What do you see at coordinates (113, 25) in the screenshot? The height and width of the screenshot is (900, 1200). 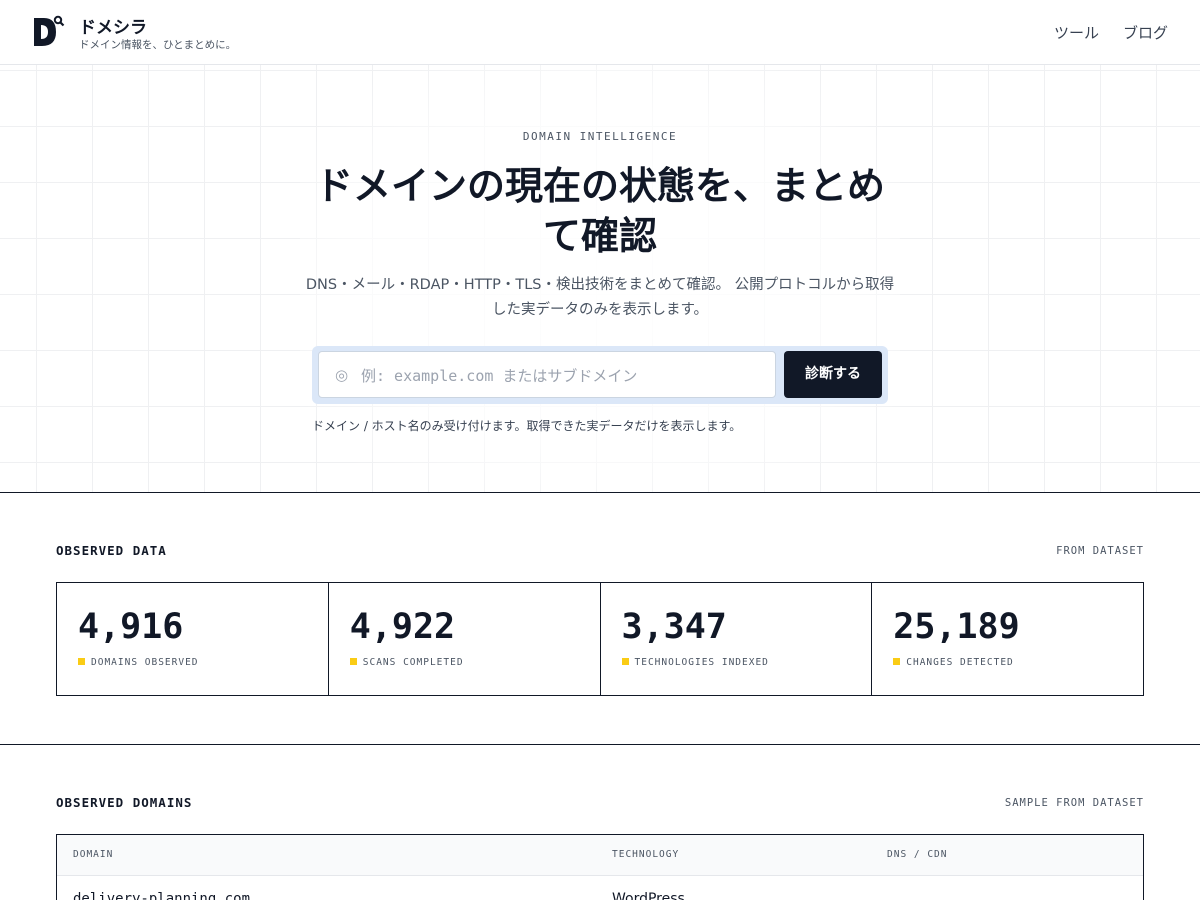 I see `brand-name: ドメシラ` at bounding box center [113, 25].